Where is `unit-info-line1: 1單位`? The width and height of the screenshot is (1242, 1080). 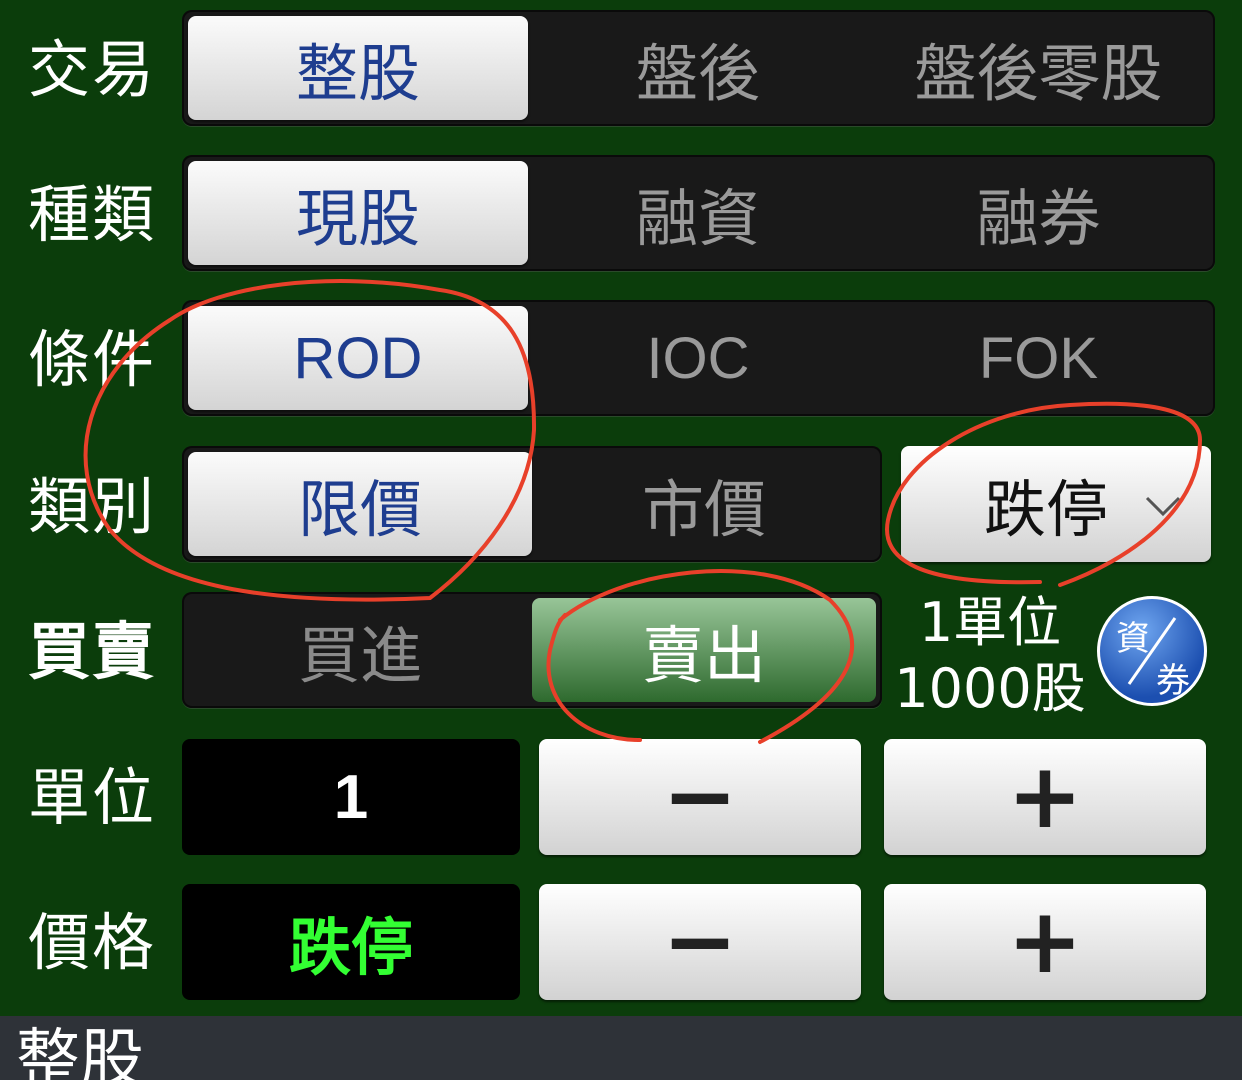
unit-info-line1: 1單位 is located at coordinates (990, 622).